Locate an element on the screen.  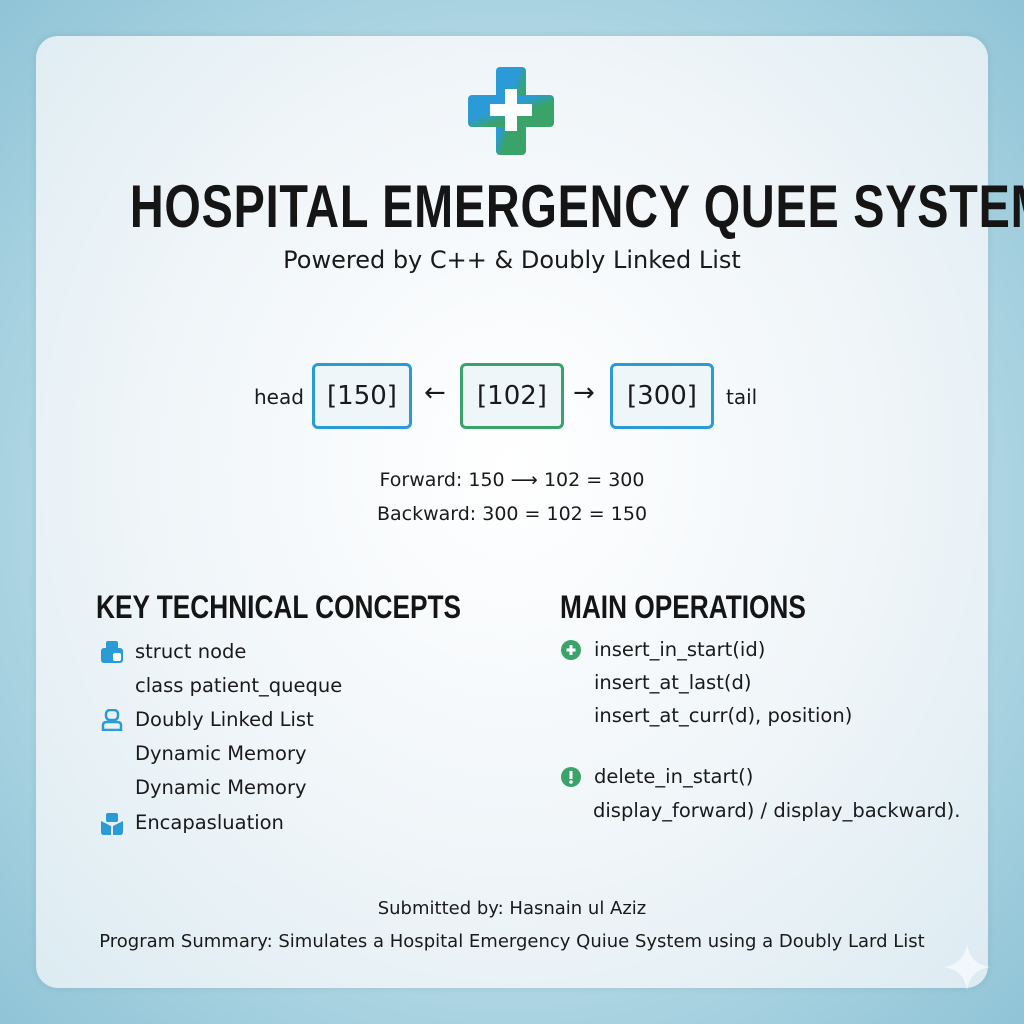
forward-traversal: Forward: 150 ⟶ 102 = 300 is located at coordinates (512, 480).